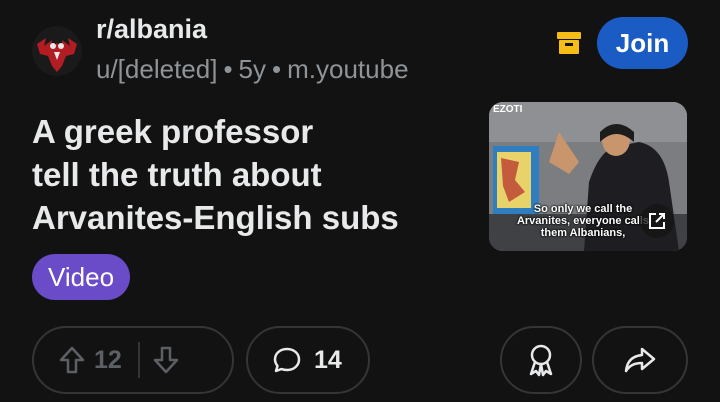 This screenshot has width=720, height=402. What do you see at coordinates (508, 109) in the screenshot?
I see `thumbnail-channel-label: EZOTI` at bounding box center [508, 109].